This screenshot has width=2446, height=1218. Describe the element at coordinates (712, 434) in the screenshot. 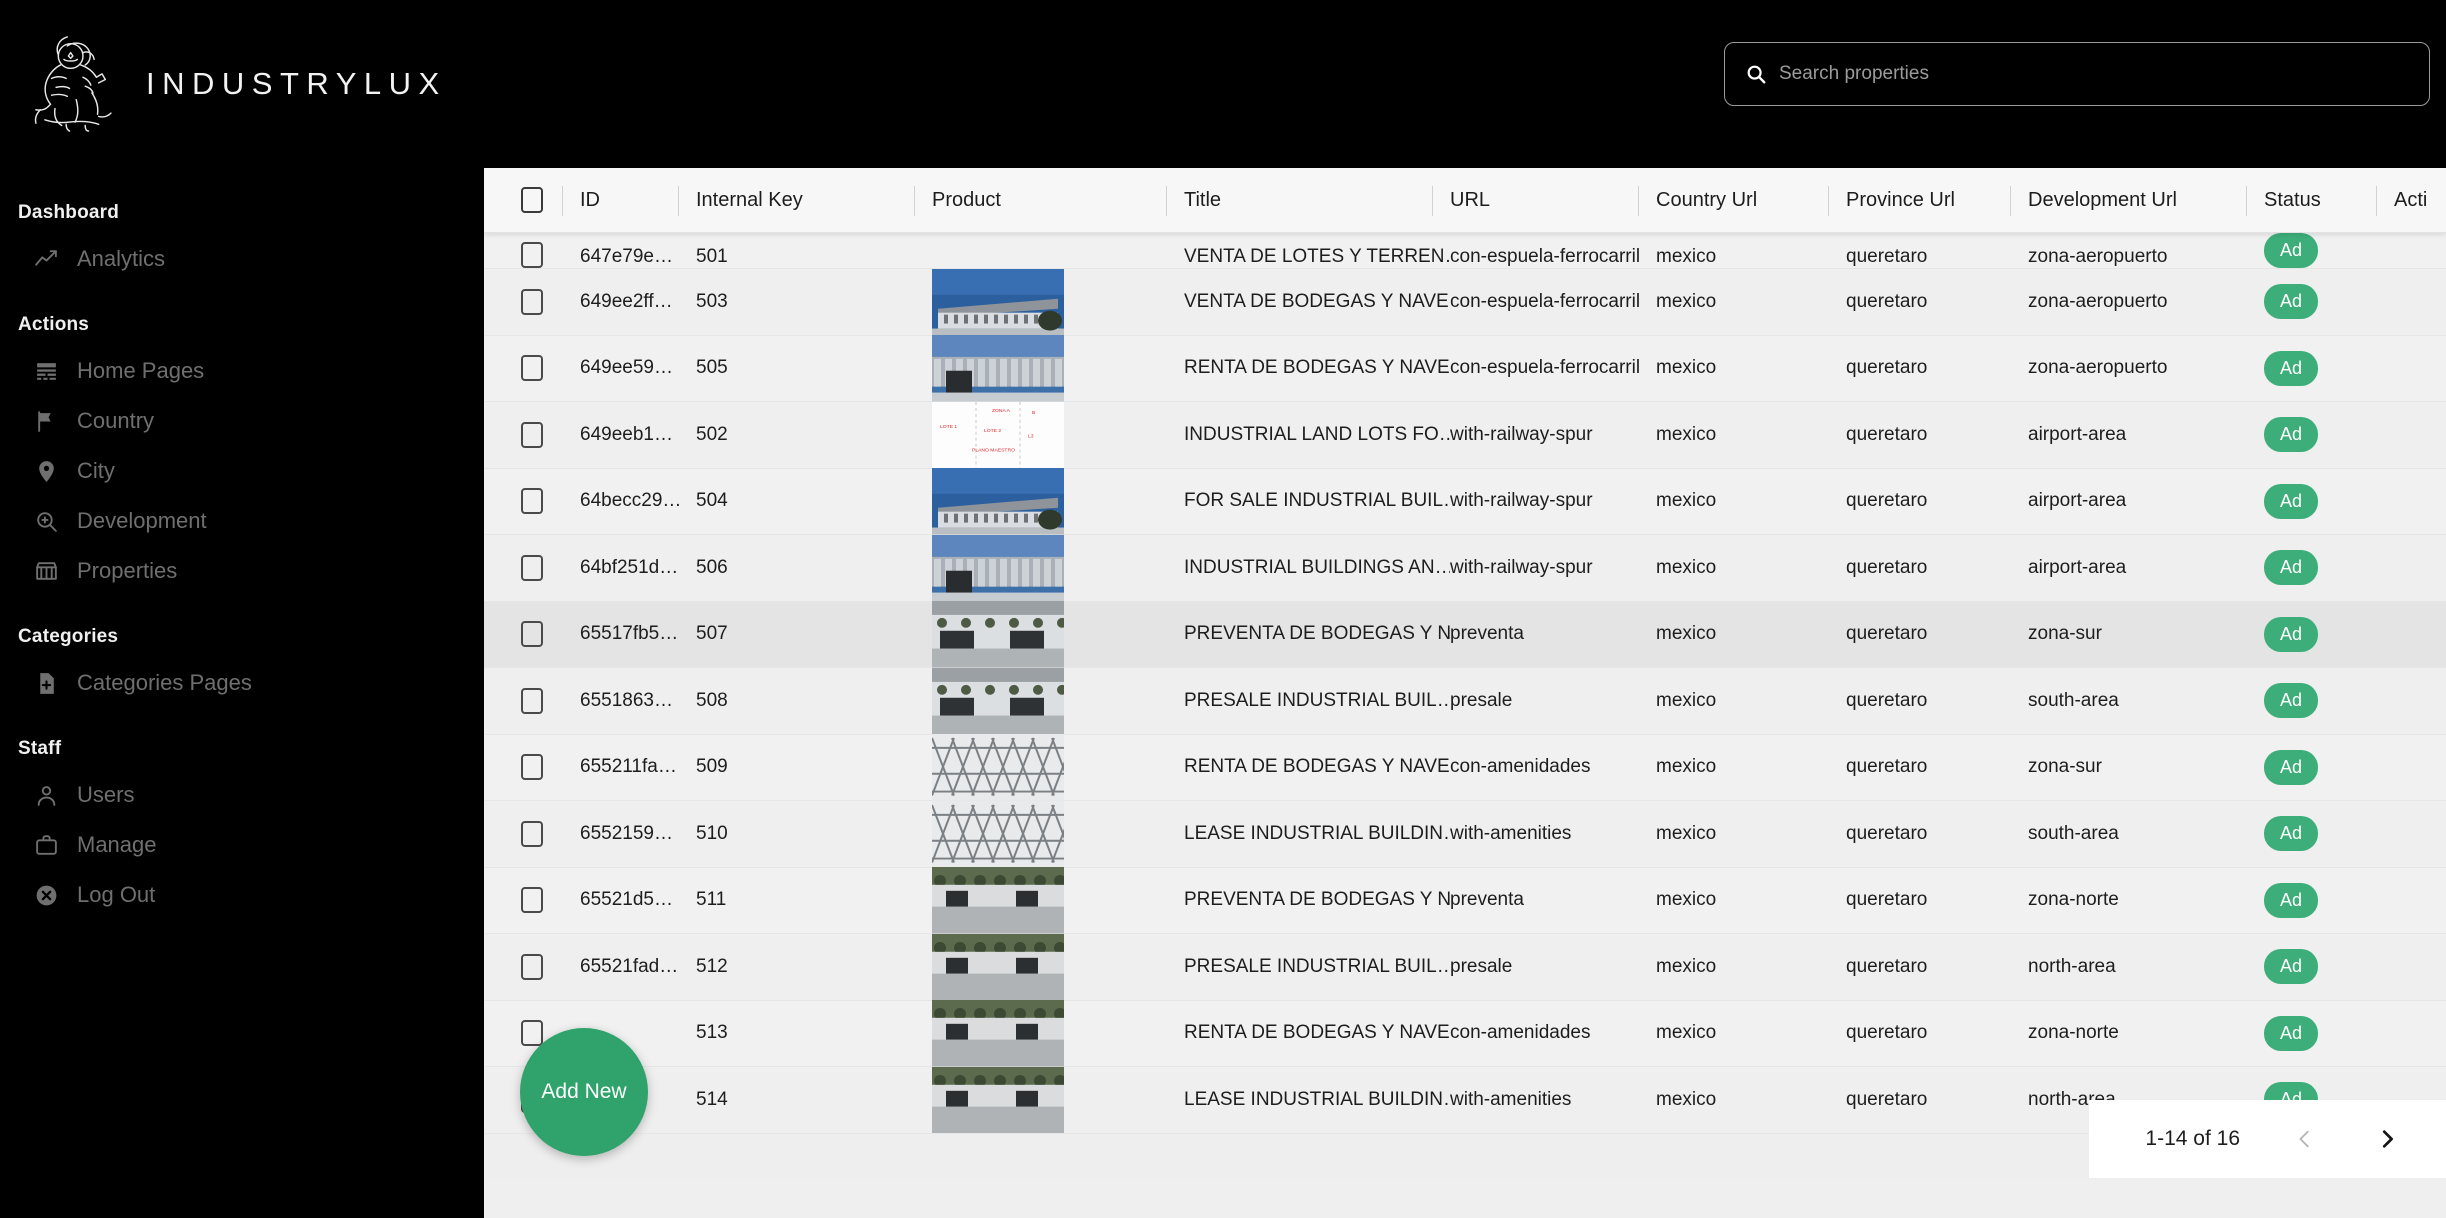

I see `cell-internal-key: 502` at that location.